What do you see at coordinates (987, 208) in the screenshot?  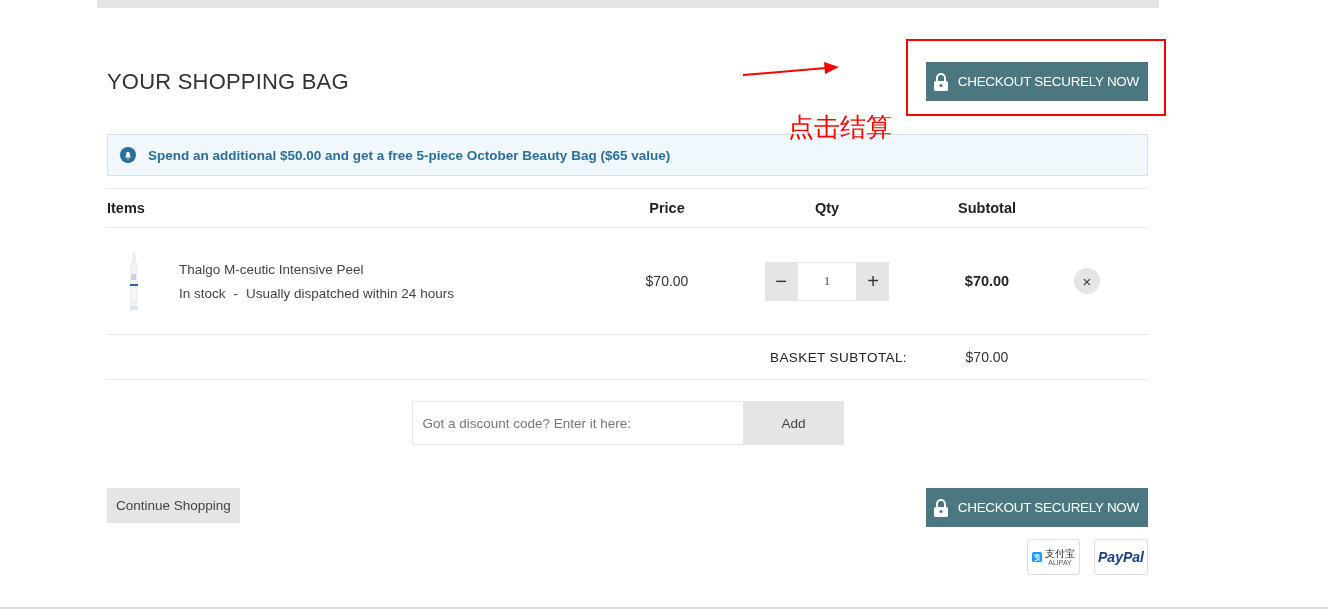 I see `column-header: Subtotal` at bounding box center [987, 208].